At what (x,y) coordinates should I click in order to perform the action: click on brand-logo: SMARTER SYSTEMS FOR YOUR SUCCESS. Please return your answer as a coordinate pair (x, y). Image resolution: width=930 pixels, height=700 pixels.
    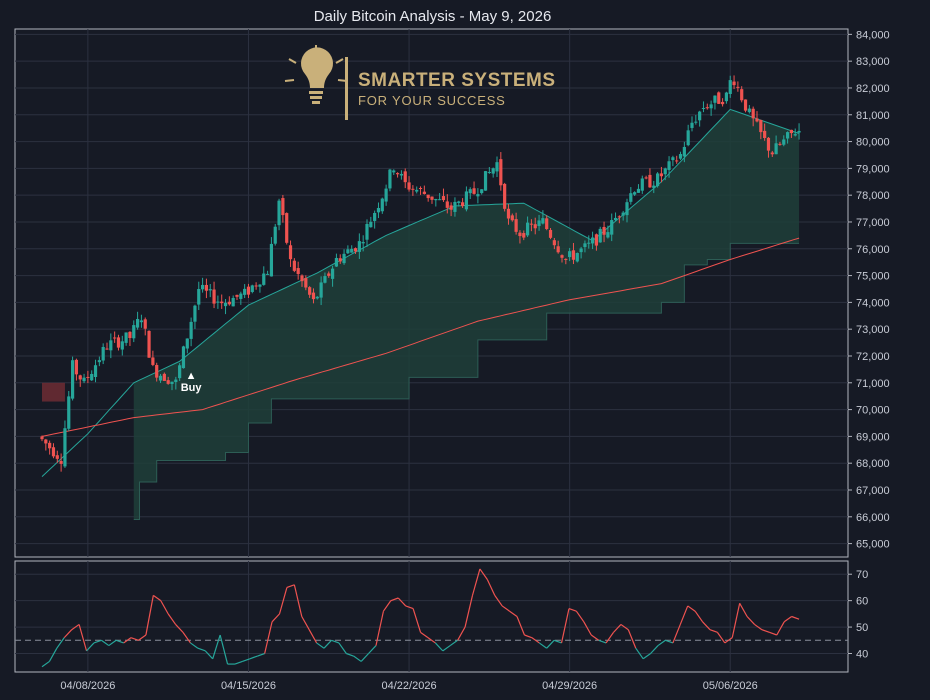
    Looking at the image, I should click on (419, 82).